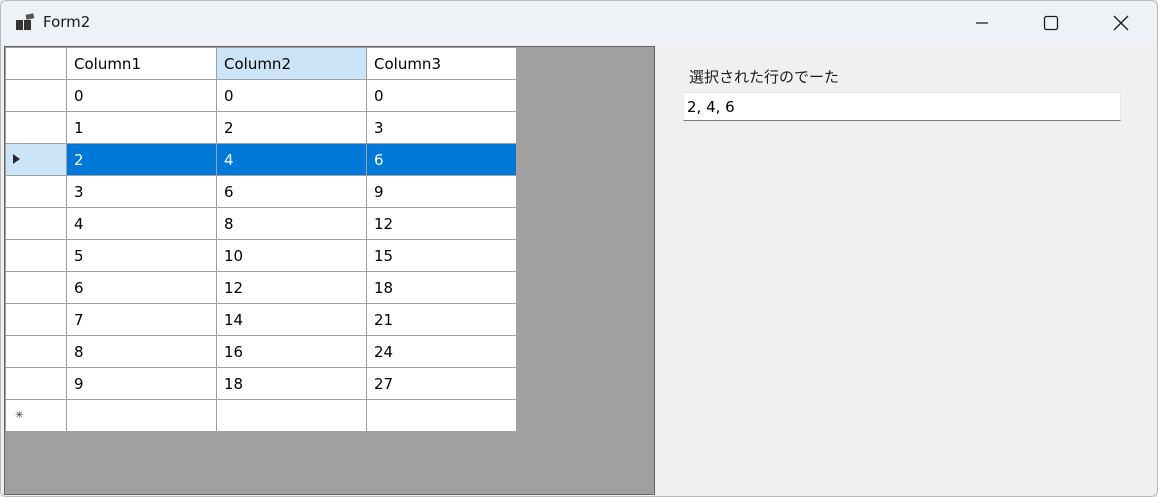  What do you see at coordinates (291, 63) in the screenshot?
I see `column-header: Column2` at bounding box center [291, 63].